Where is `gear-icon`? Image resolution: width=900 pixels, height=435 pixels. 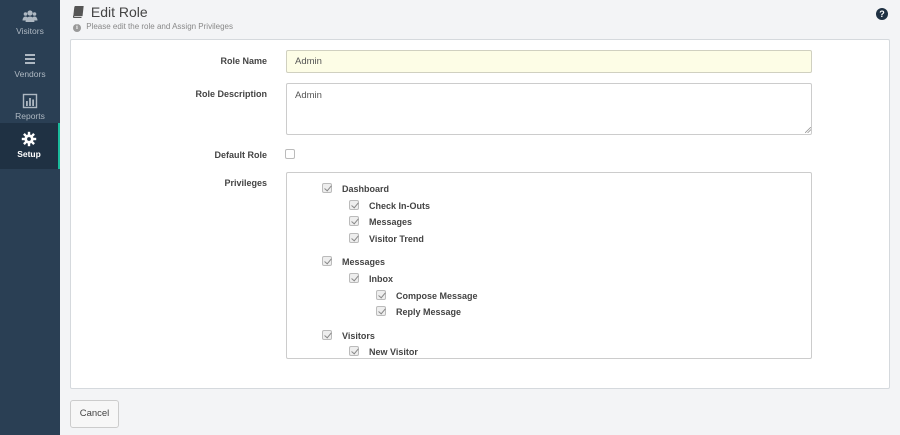
gear-icon is located at coordinates (29, 139).